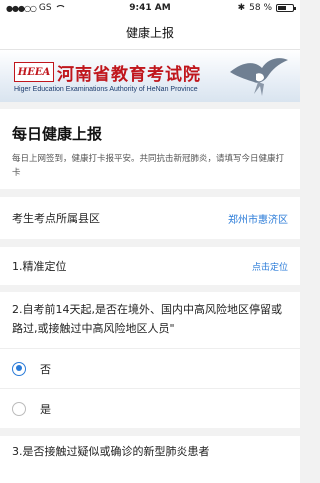  I want to click on question-3-text: 3.是否接触过疑似或确诊的新型肺炎患者, so click(111, 451).